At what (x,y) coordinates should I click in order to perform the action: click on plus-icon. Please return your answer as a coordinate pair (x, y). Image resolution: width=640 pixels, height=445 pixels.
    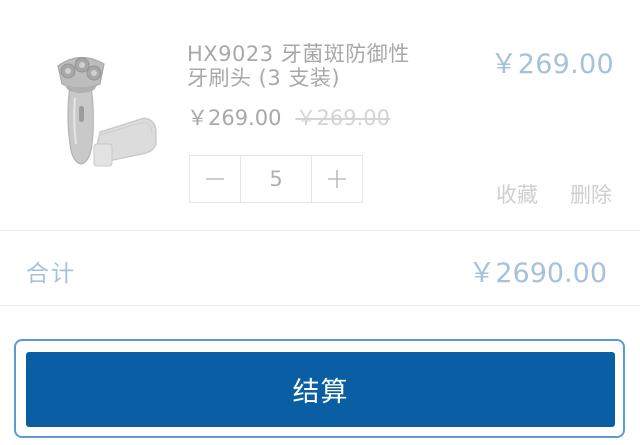
    Looking at the image, I should click on (337, 179).